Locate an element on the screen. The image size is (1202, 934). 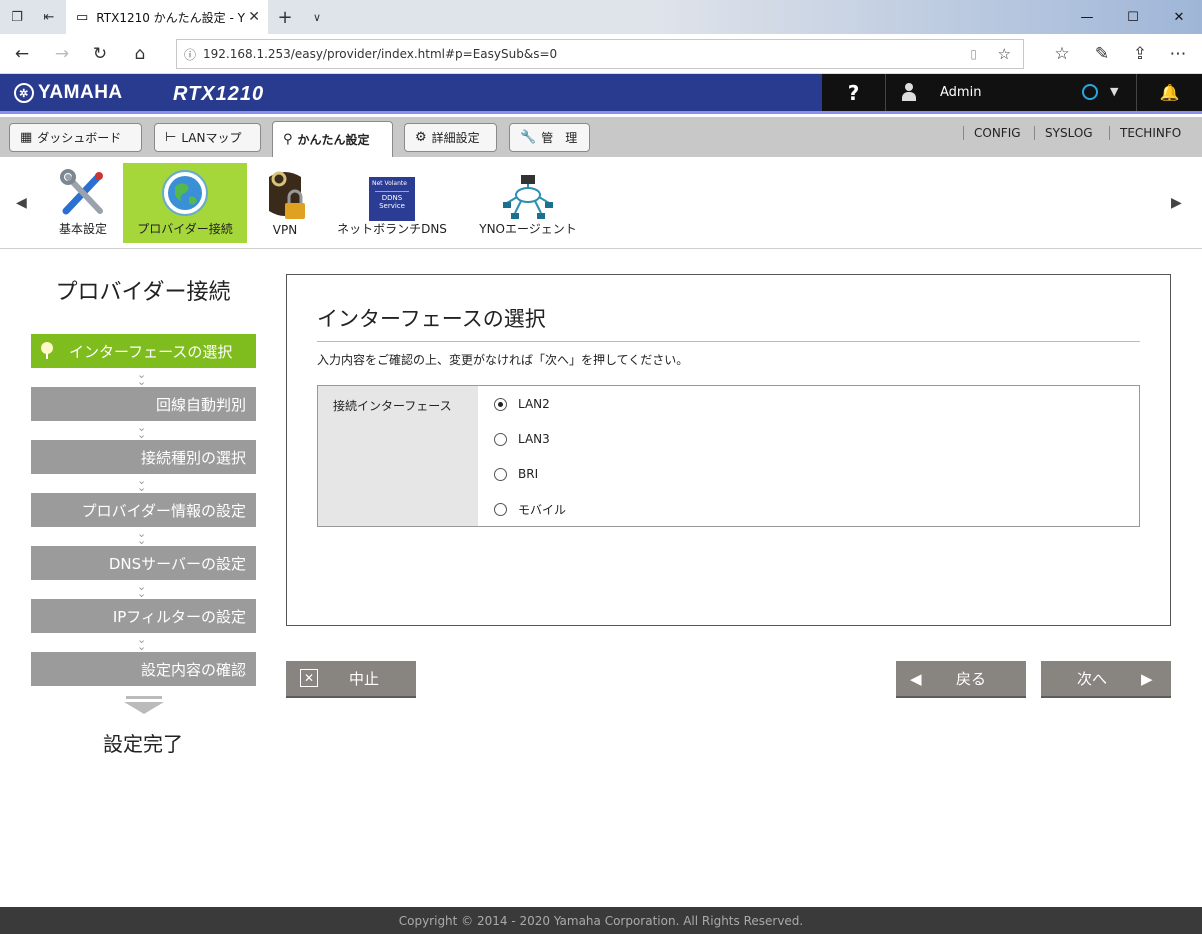
setup-complete-label: 設定完了 is located at coordinates (143, 744).